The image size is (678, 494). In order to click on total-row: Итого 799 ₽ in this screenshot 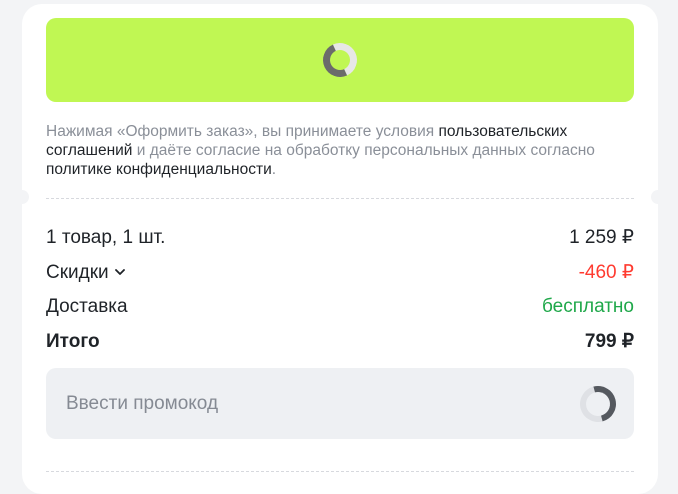, I will do `click(340, 341)`.